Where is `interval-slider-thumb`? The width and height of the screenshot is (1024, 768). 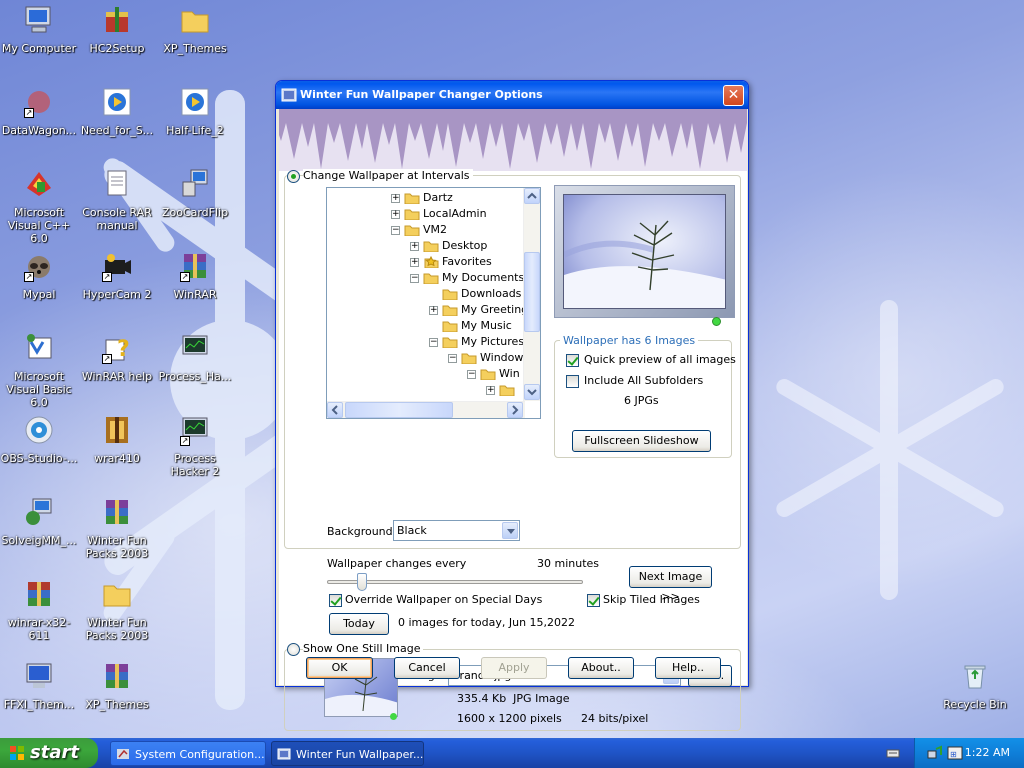 interval-slider-thumb is located at coordinates (361, 582).